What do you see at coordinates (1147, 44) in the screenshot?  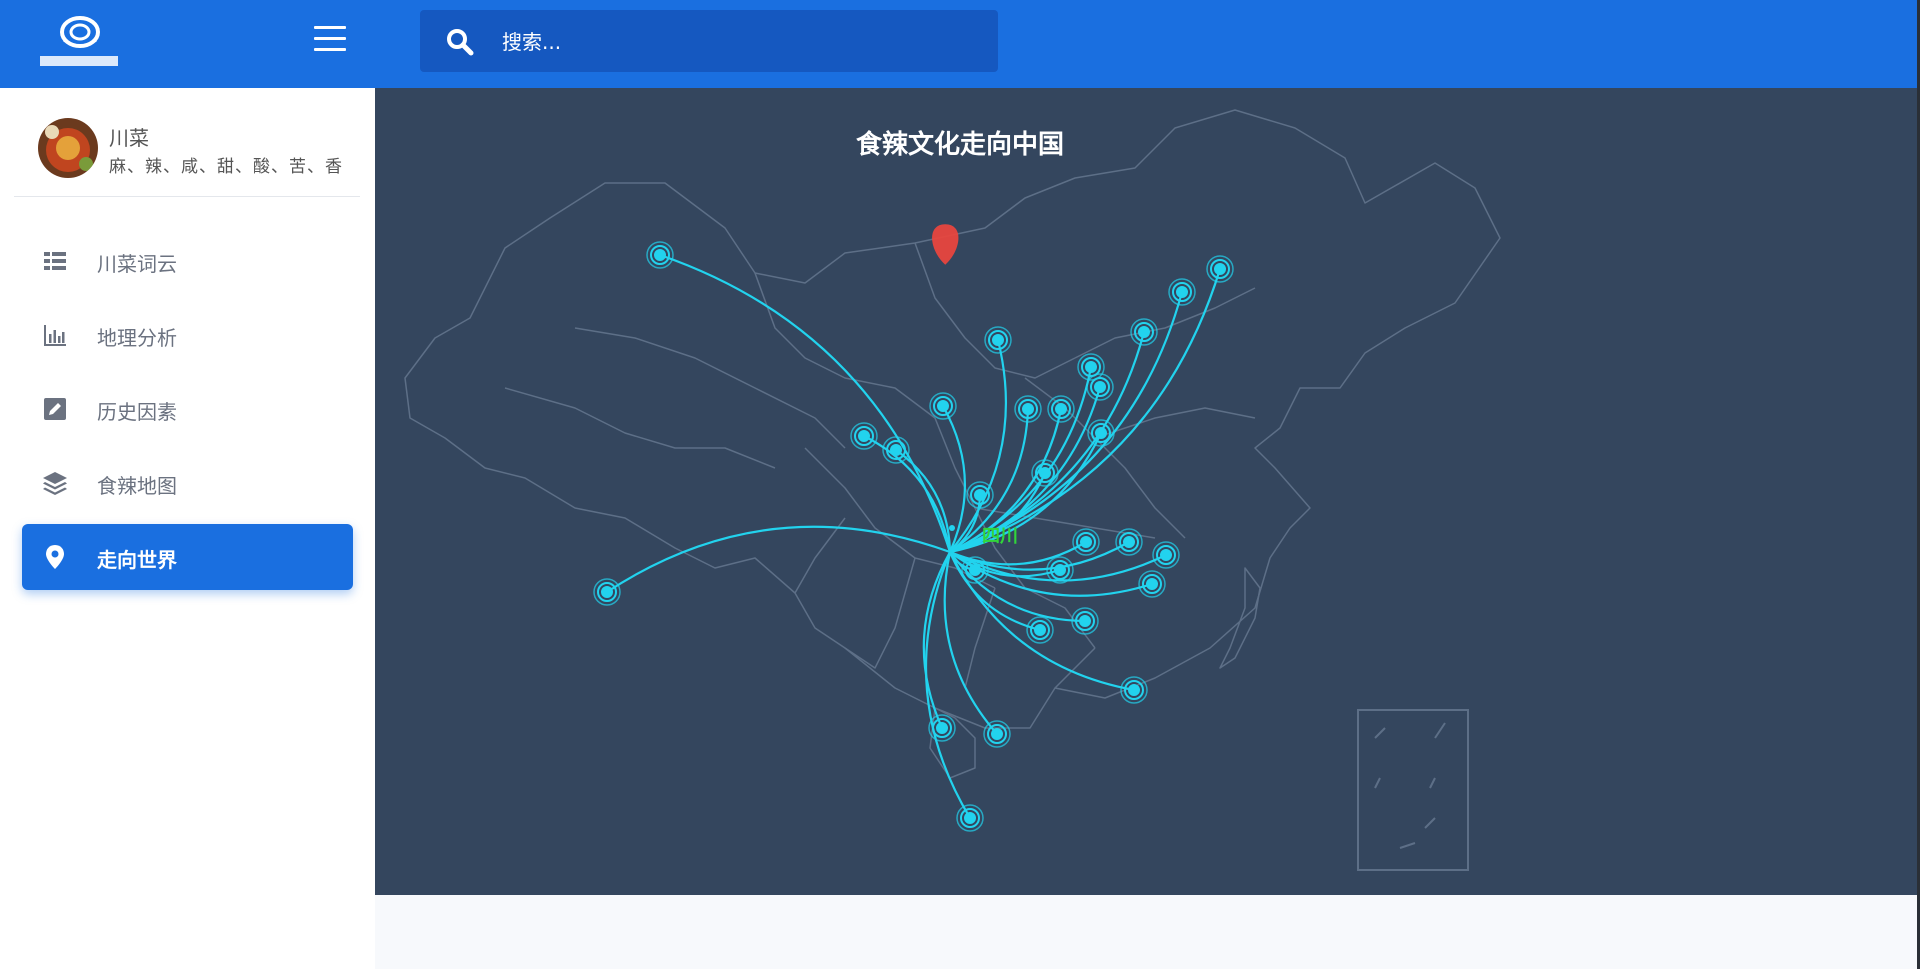 I see `top-bar` at bounding box center [1147, 44].